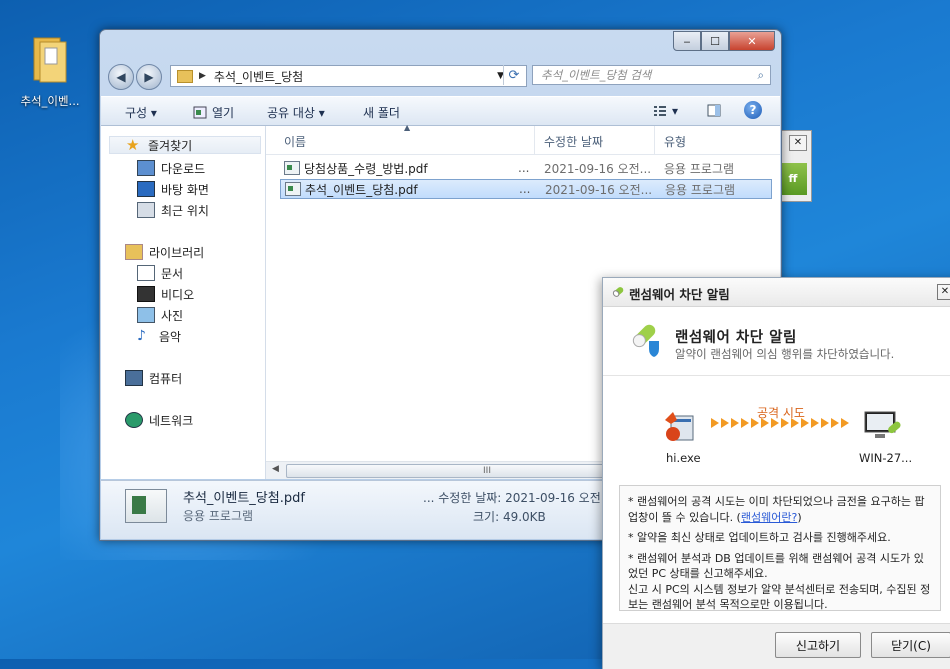  I want to click on forward-arrow-icon: ▶, so click(149, 77).